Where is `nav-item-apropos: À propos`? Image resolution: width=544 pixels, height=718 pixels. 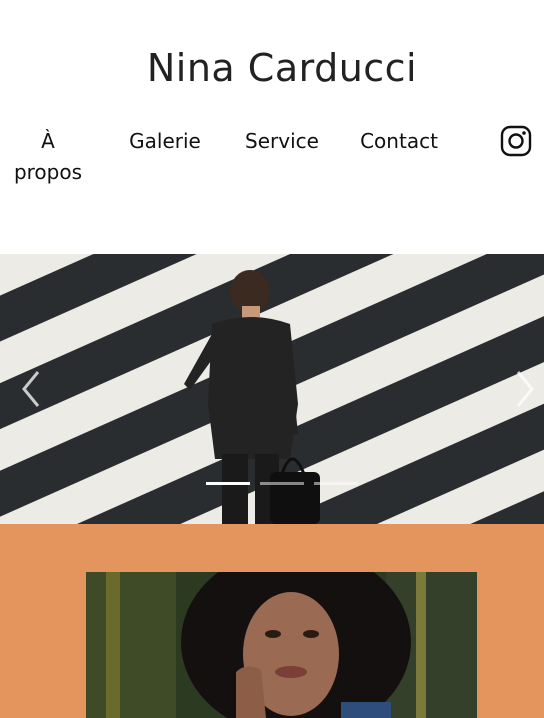 nav-item-apropos: À propos is located at coordinates (48, 157).